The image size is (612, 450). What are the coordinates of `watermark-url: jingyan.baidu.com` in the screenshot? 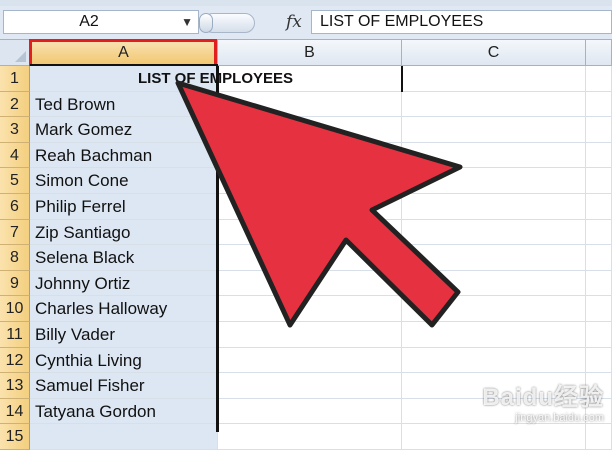 It's located at (559, 418).